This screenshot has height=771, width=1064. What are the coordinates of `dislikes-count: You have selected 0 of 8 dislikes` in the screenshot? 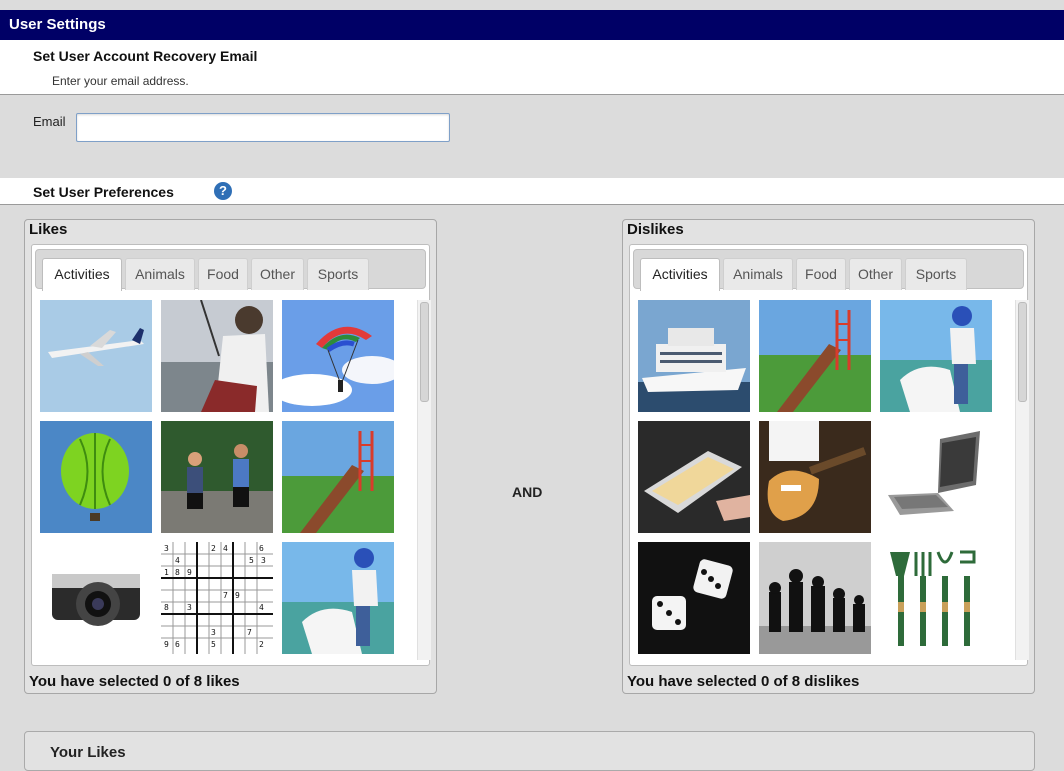 It's located at (743, 681).